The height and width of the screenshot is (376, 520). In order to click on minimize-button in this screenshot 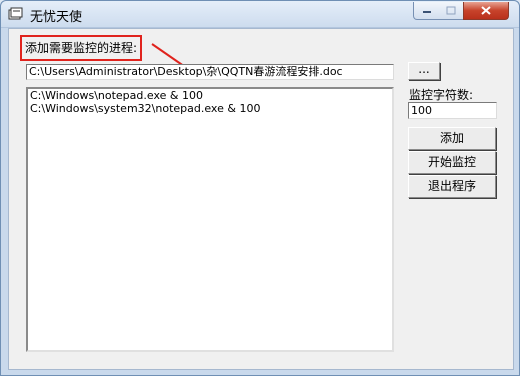, I will do `click(426, 11)`.